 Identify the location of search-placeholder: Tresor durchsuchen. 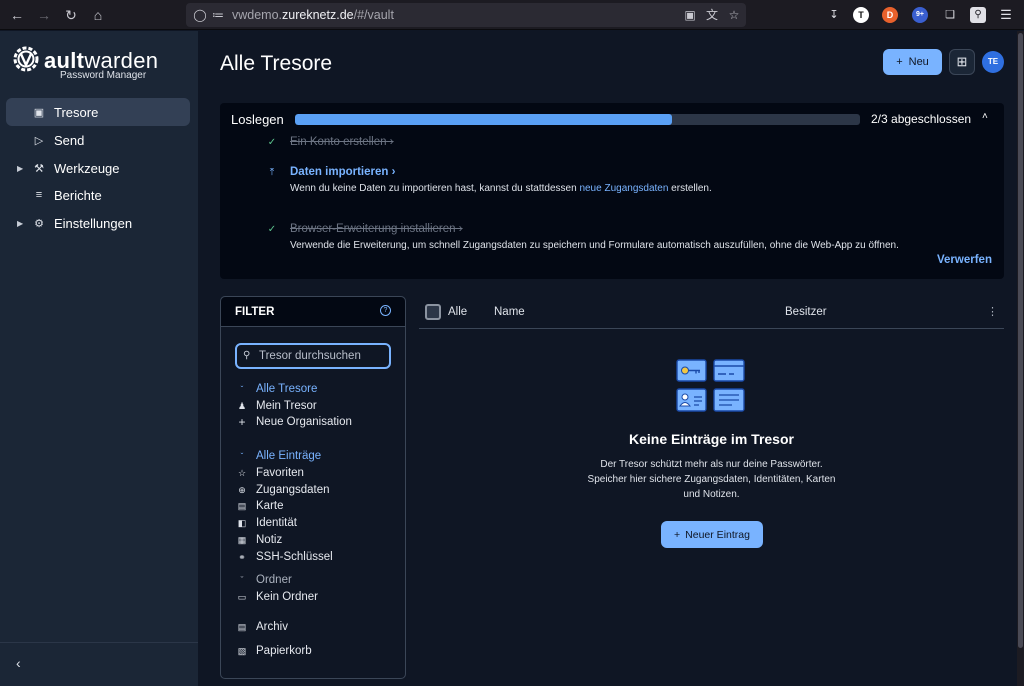
(310, 356).